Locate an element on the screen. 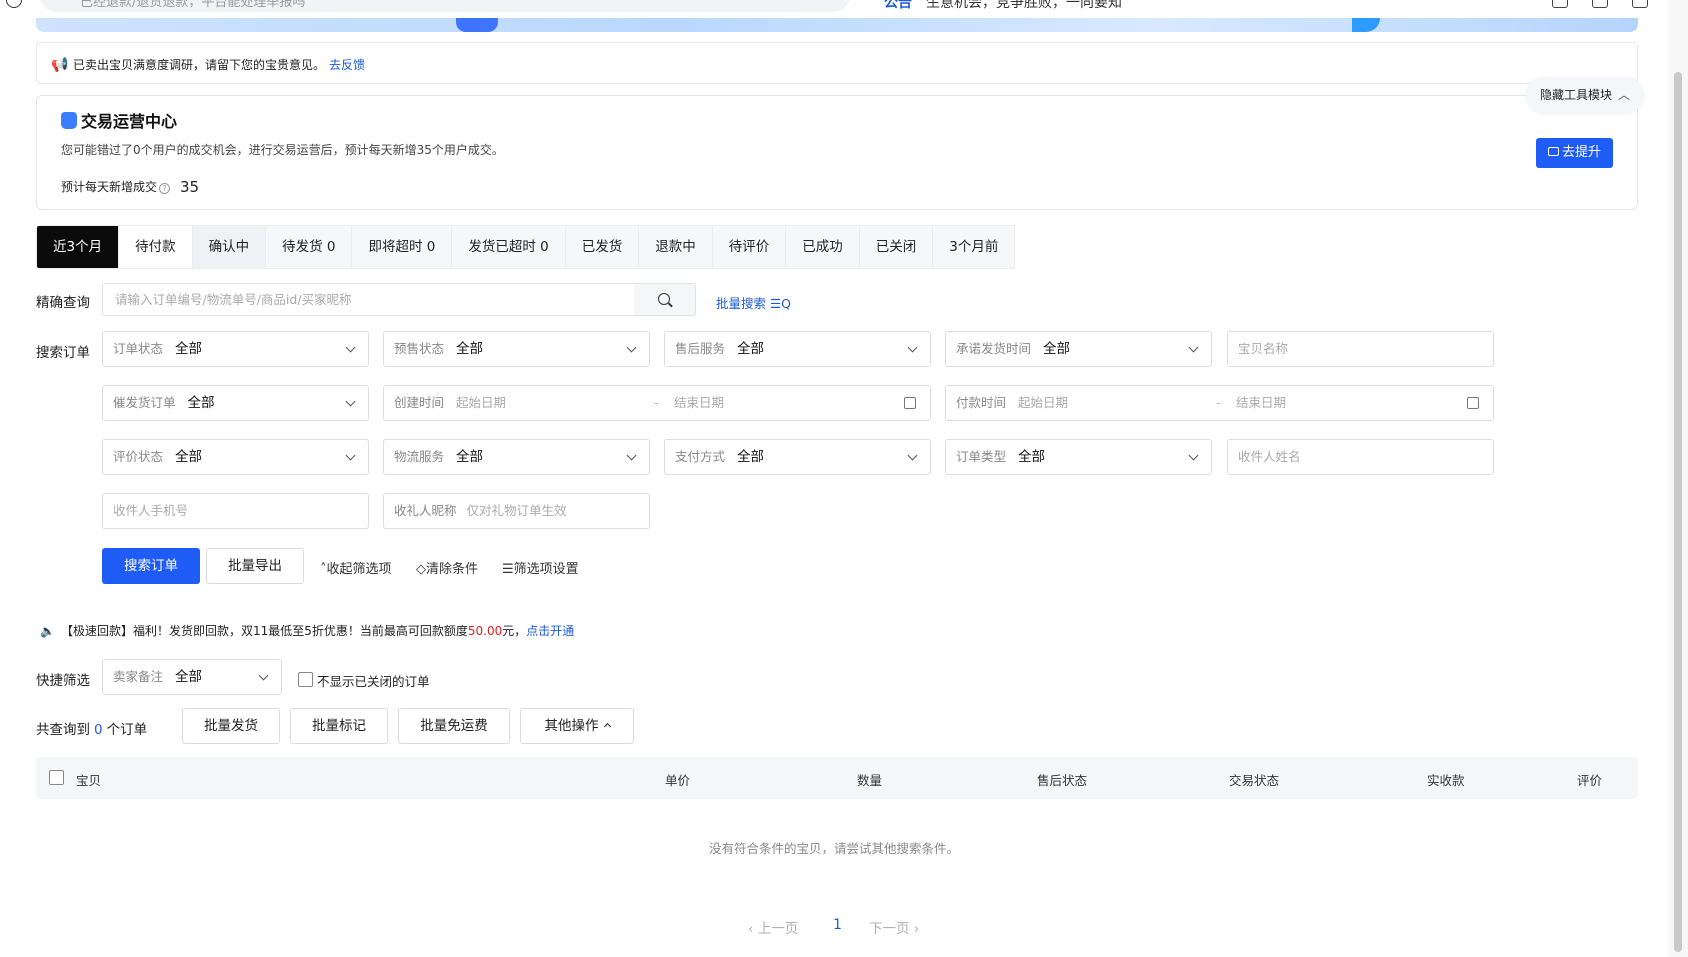 The height and width of the screenshot is (957, 1688). hide-tools-toggle: 隐藏工具模块 ︿ is located at coordinates (1584, 95).